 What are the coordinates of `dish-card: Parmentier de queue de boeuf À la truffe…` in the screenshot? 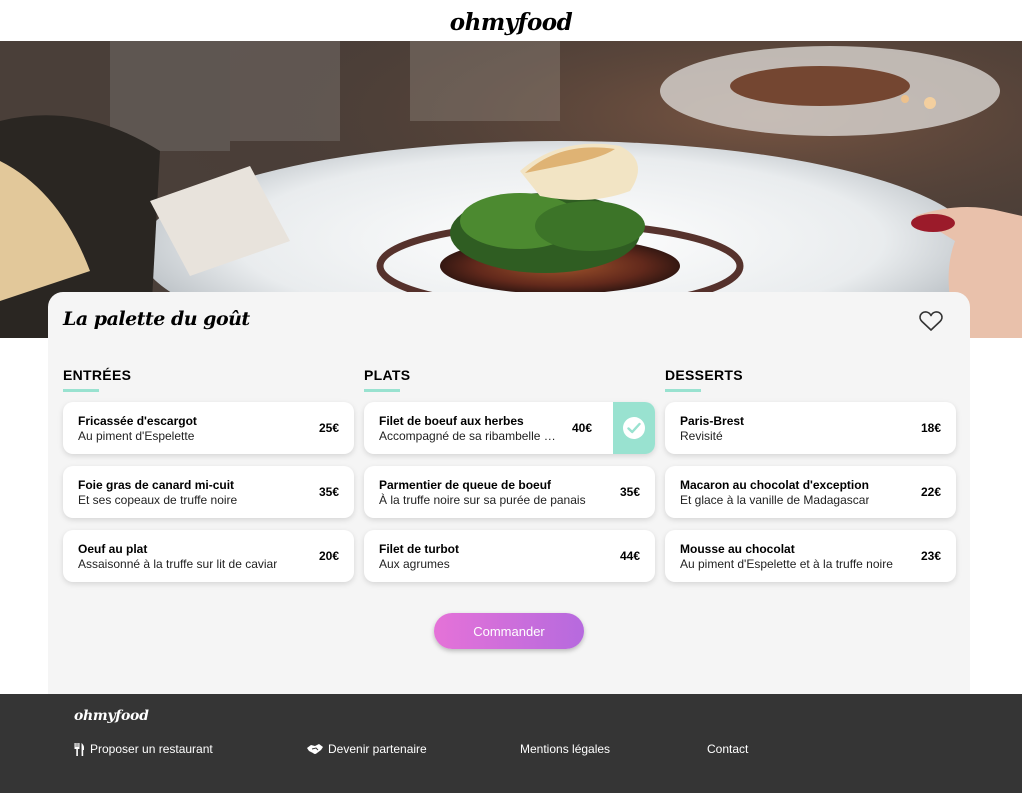 It's located at (509, 492).